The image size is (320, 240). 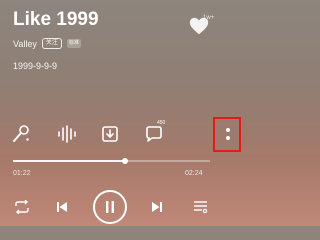 What do you see at coordinates (22, 173) in the screenshot?
I see `elapsed-time: 01:22` at bounding box center [22, 173].